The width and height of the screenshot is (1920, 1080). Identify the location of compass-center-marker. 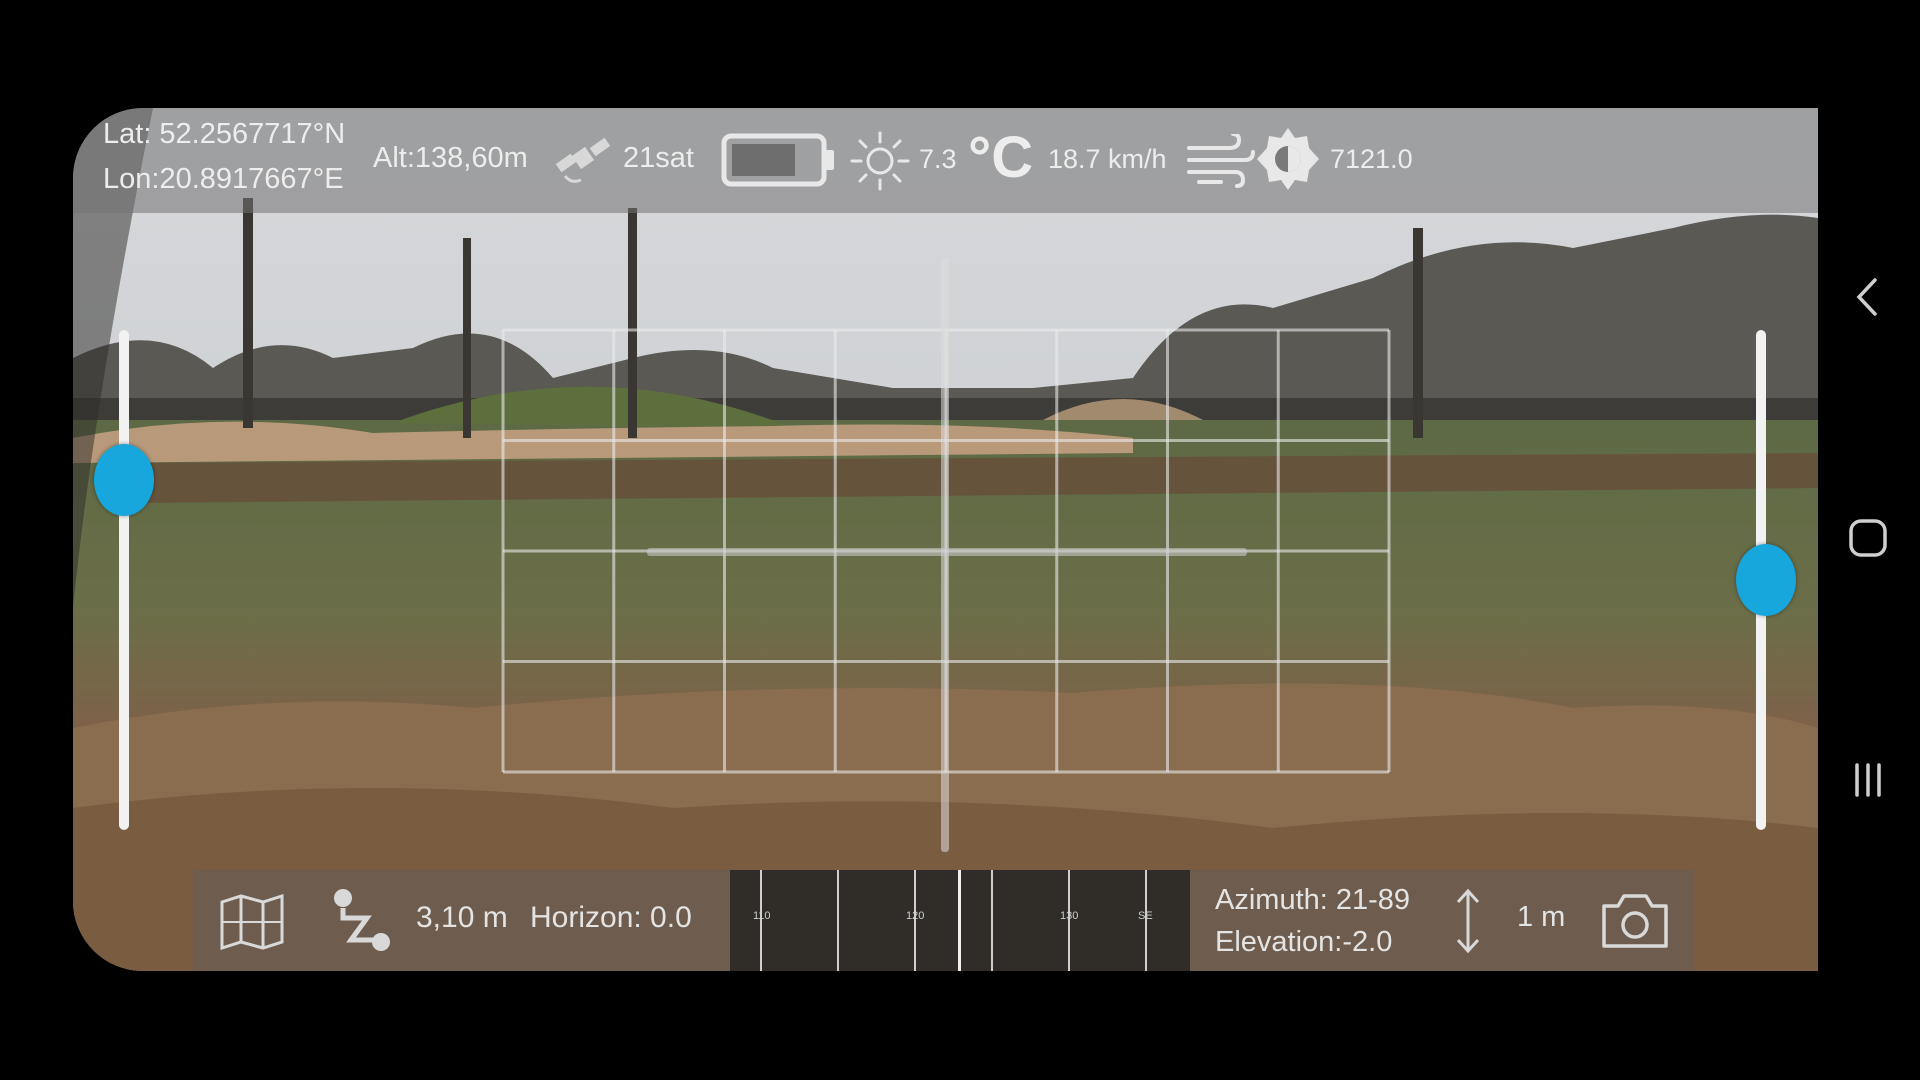
(959, 920).